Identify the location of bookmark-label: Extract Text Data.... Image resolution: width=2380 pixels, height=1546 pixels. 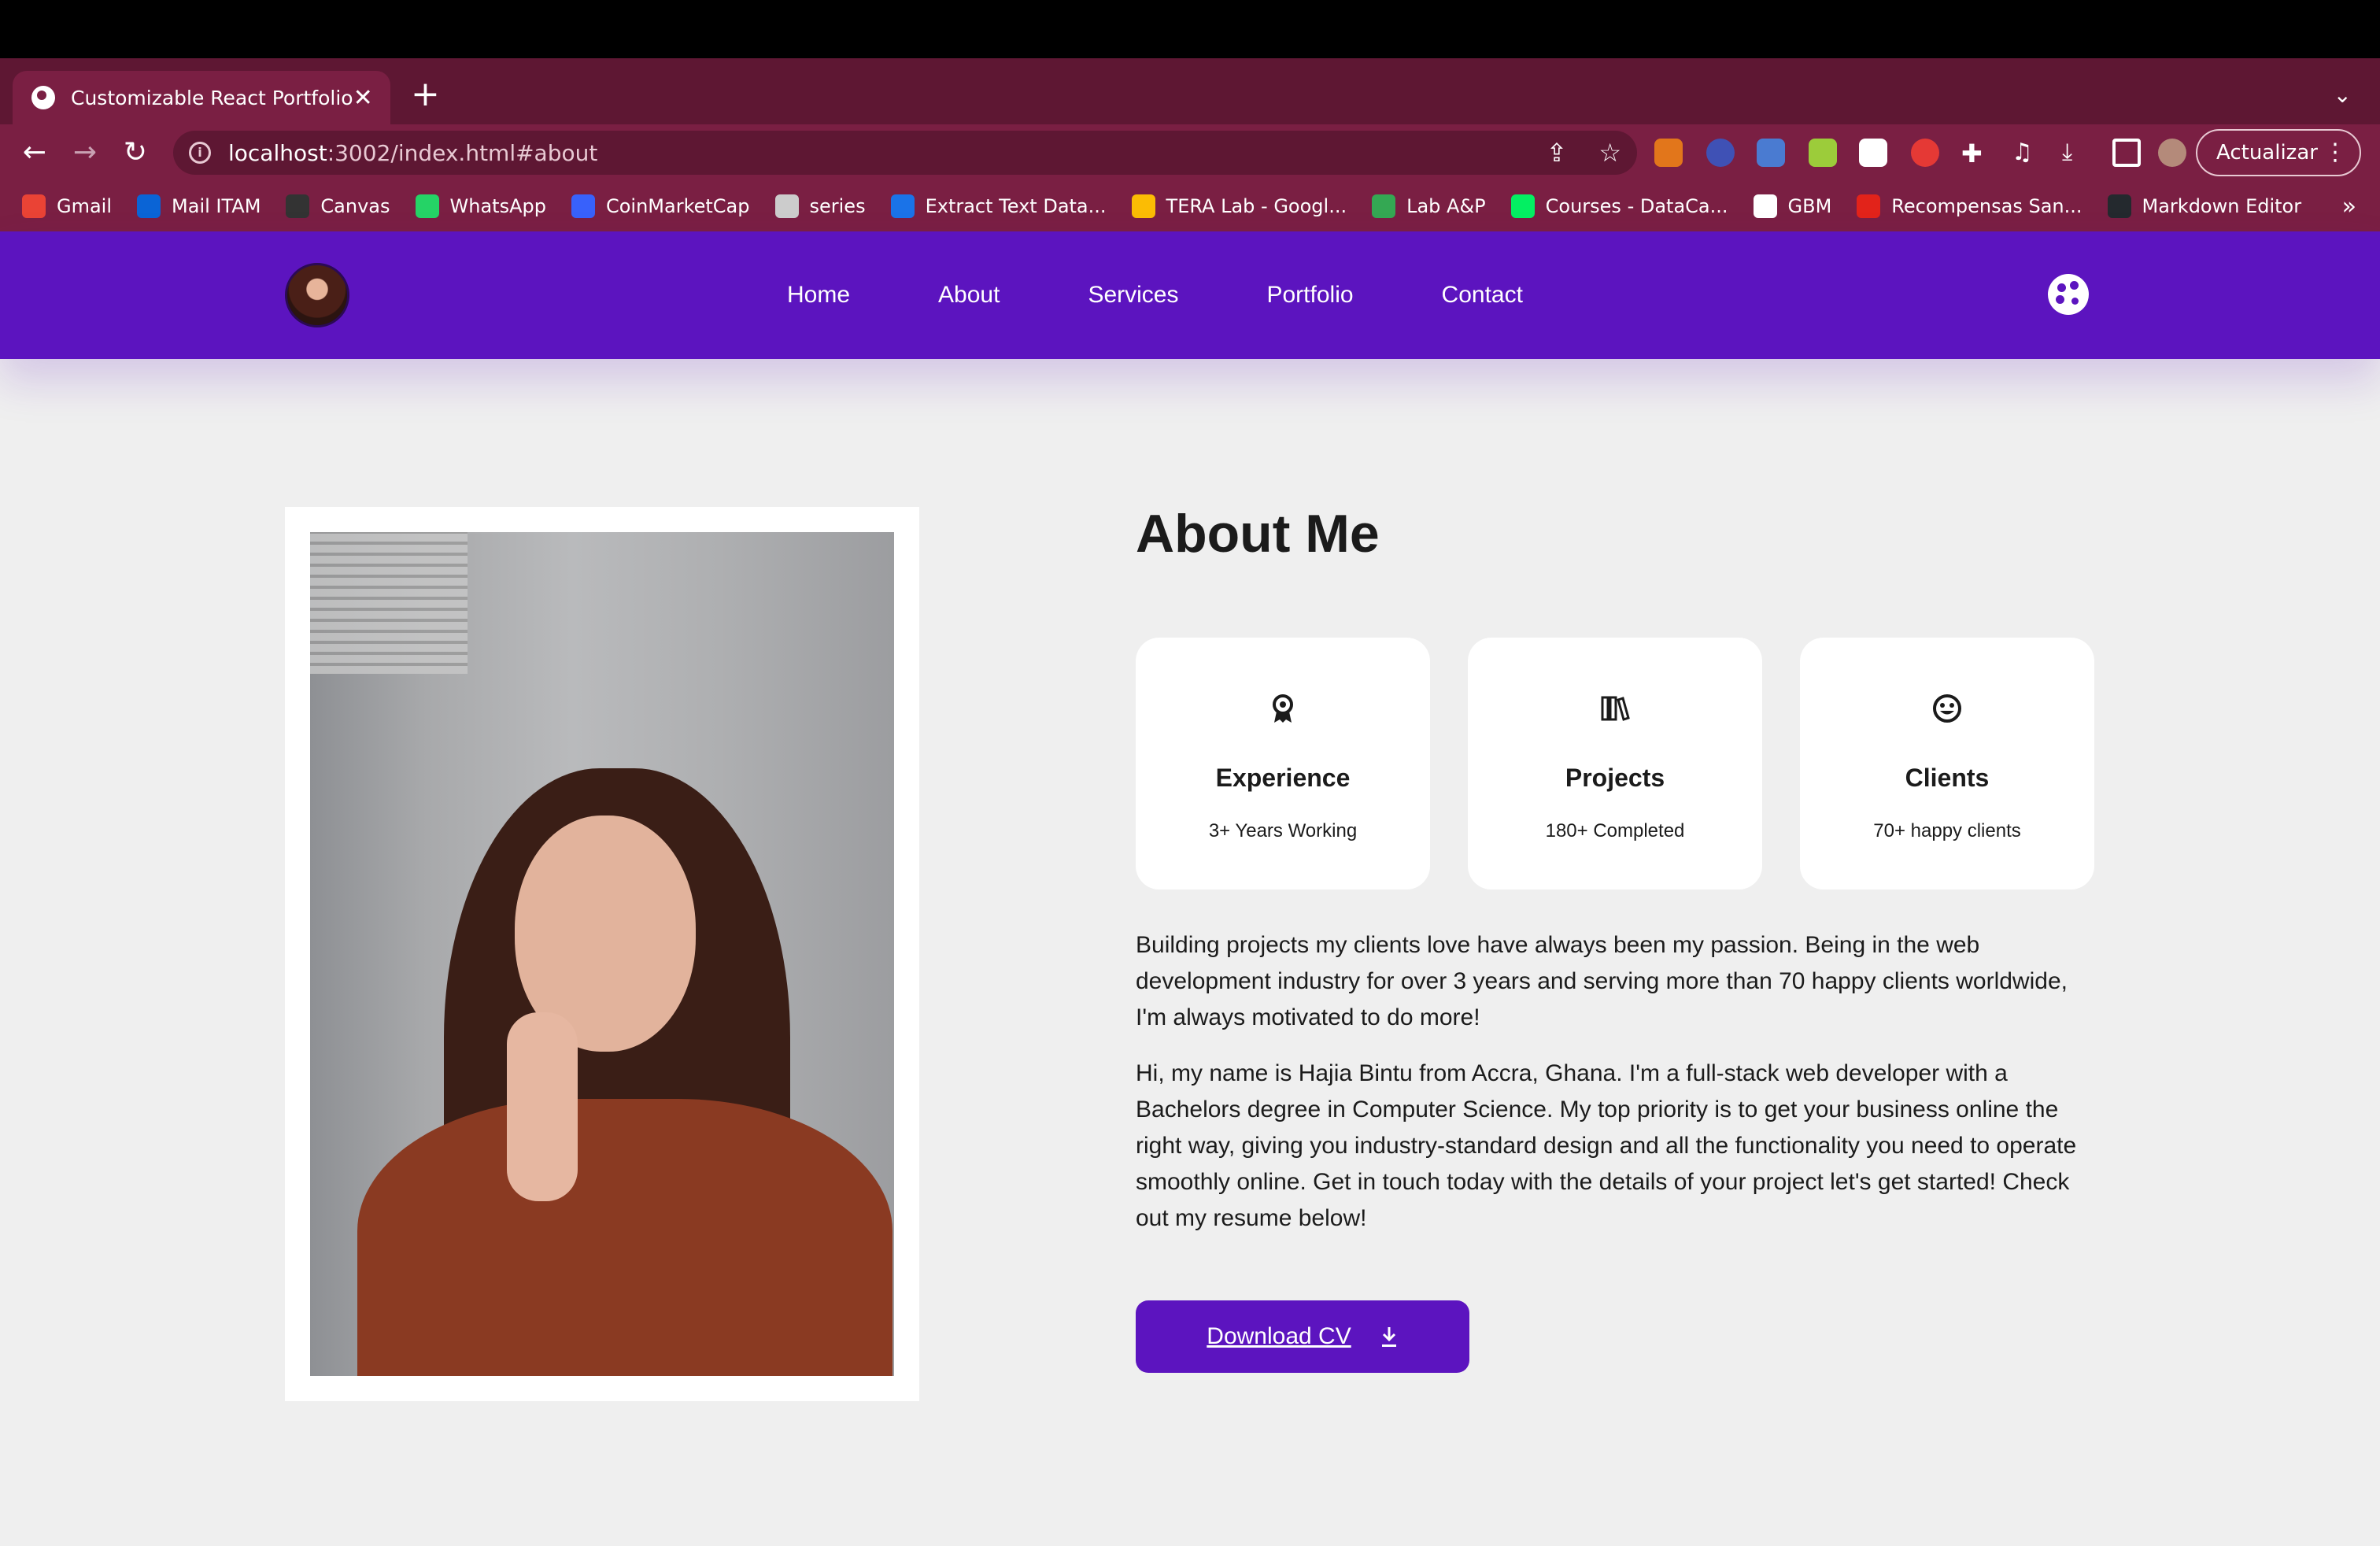
(1016, 206).